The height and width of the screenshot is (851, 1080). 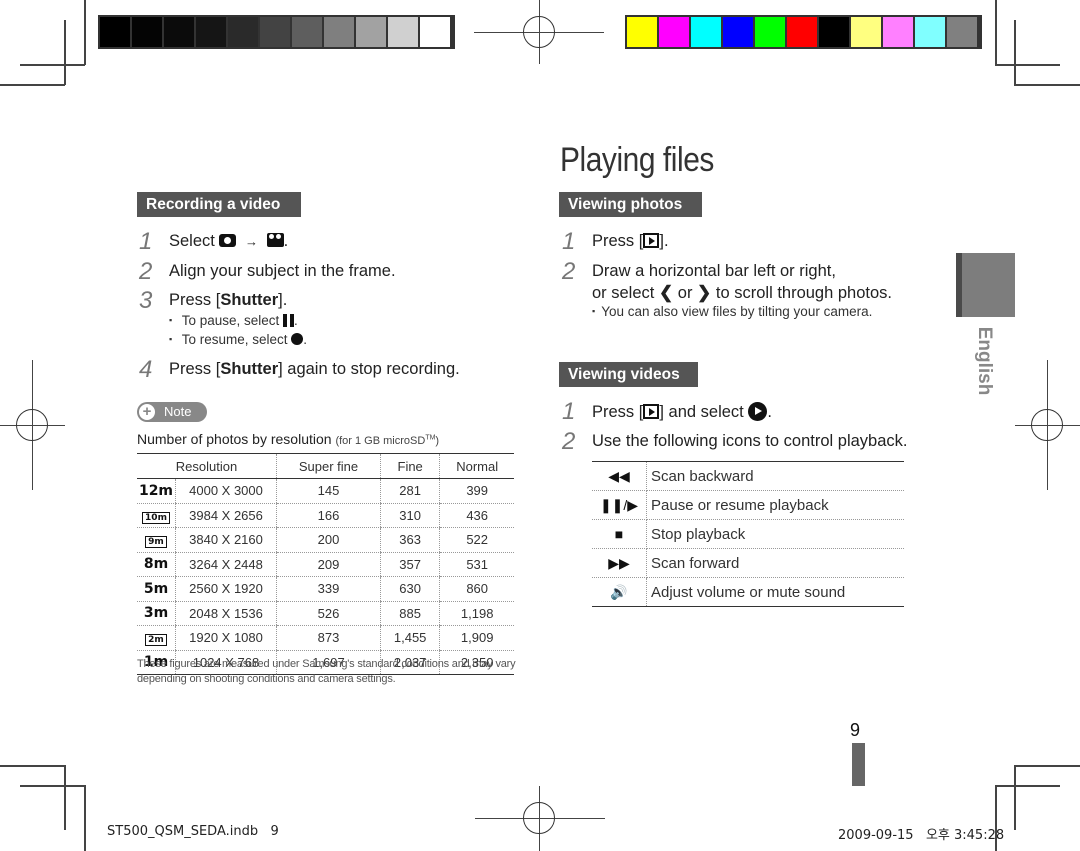 What do you see at coordinates (775, 534) in the screenshot?
I see `control-label: Stop playback` at bounding box center [775, 534].